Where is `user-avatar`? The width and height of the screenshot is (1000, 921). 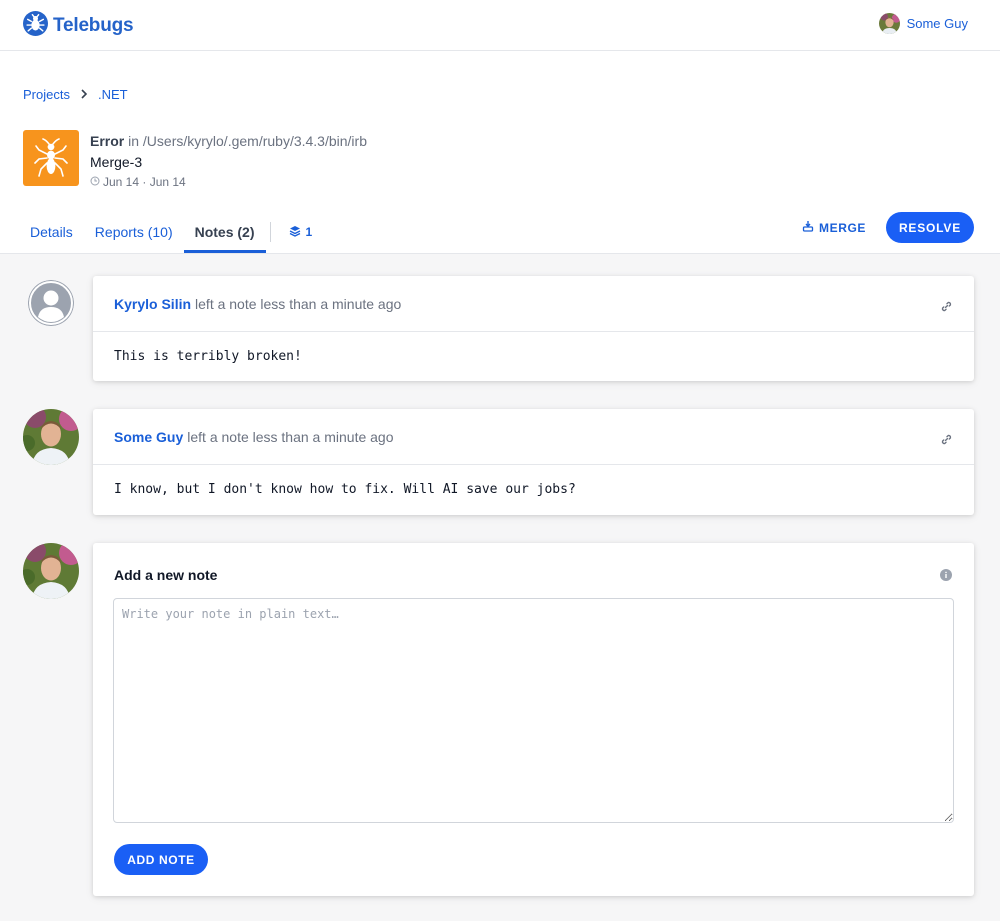 user-avatar is located at coordinates (889, 23).